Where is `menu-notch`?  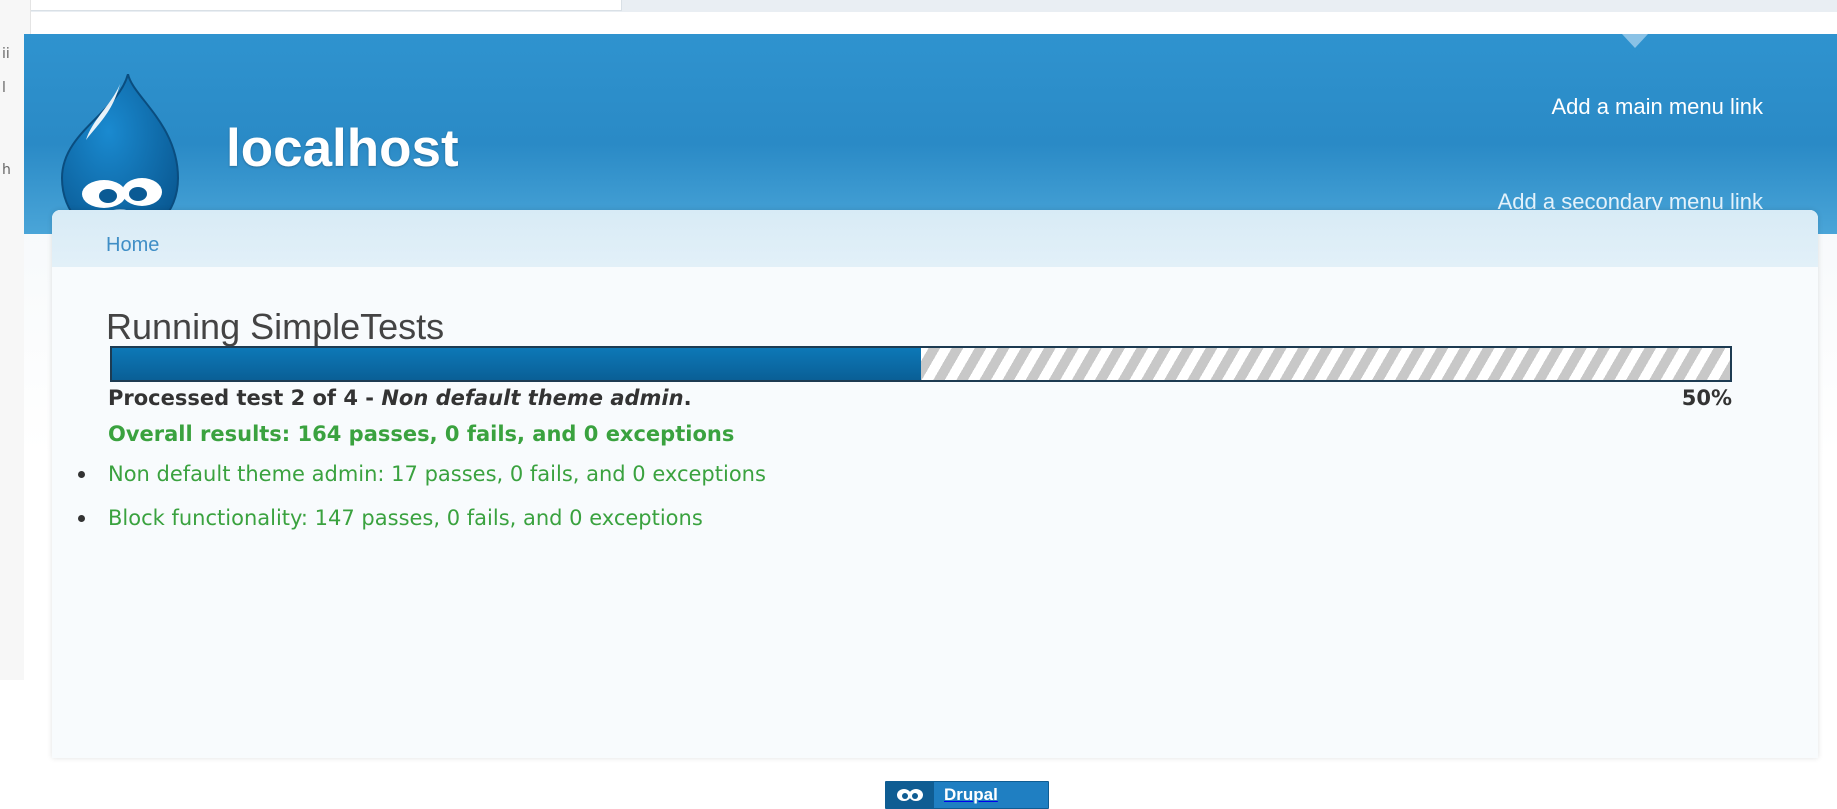
menu-notch is located at coordinates (1635, 41).